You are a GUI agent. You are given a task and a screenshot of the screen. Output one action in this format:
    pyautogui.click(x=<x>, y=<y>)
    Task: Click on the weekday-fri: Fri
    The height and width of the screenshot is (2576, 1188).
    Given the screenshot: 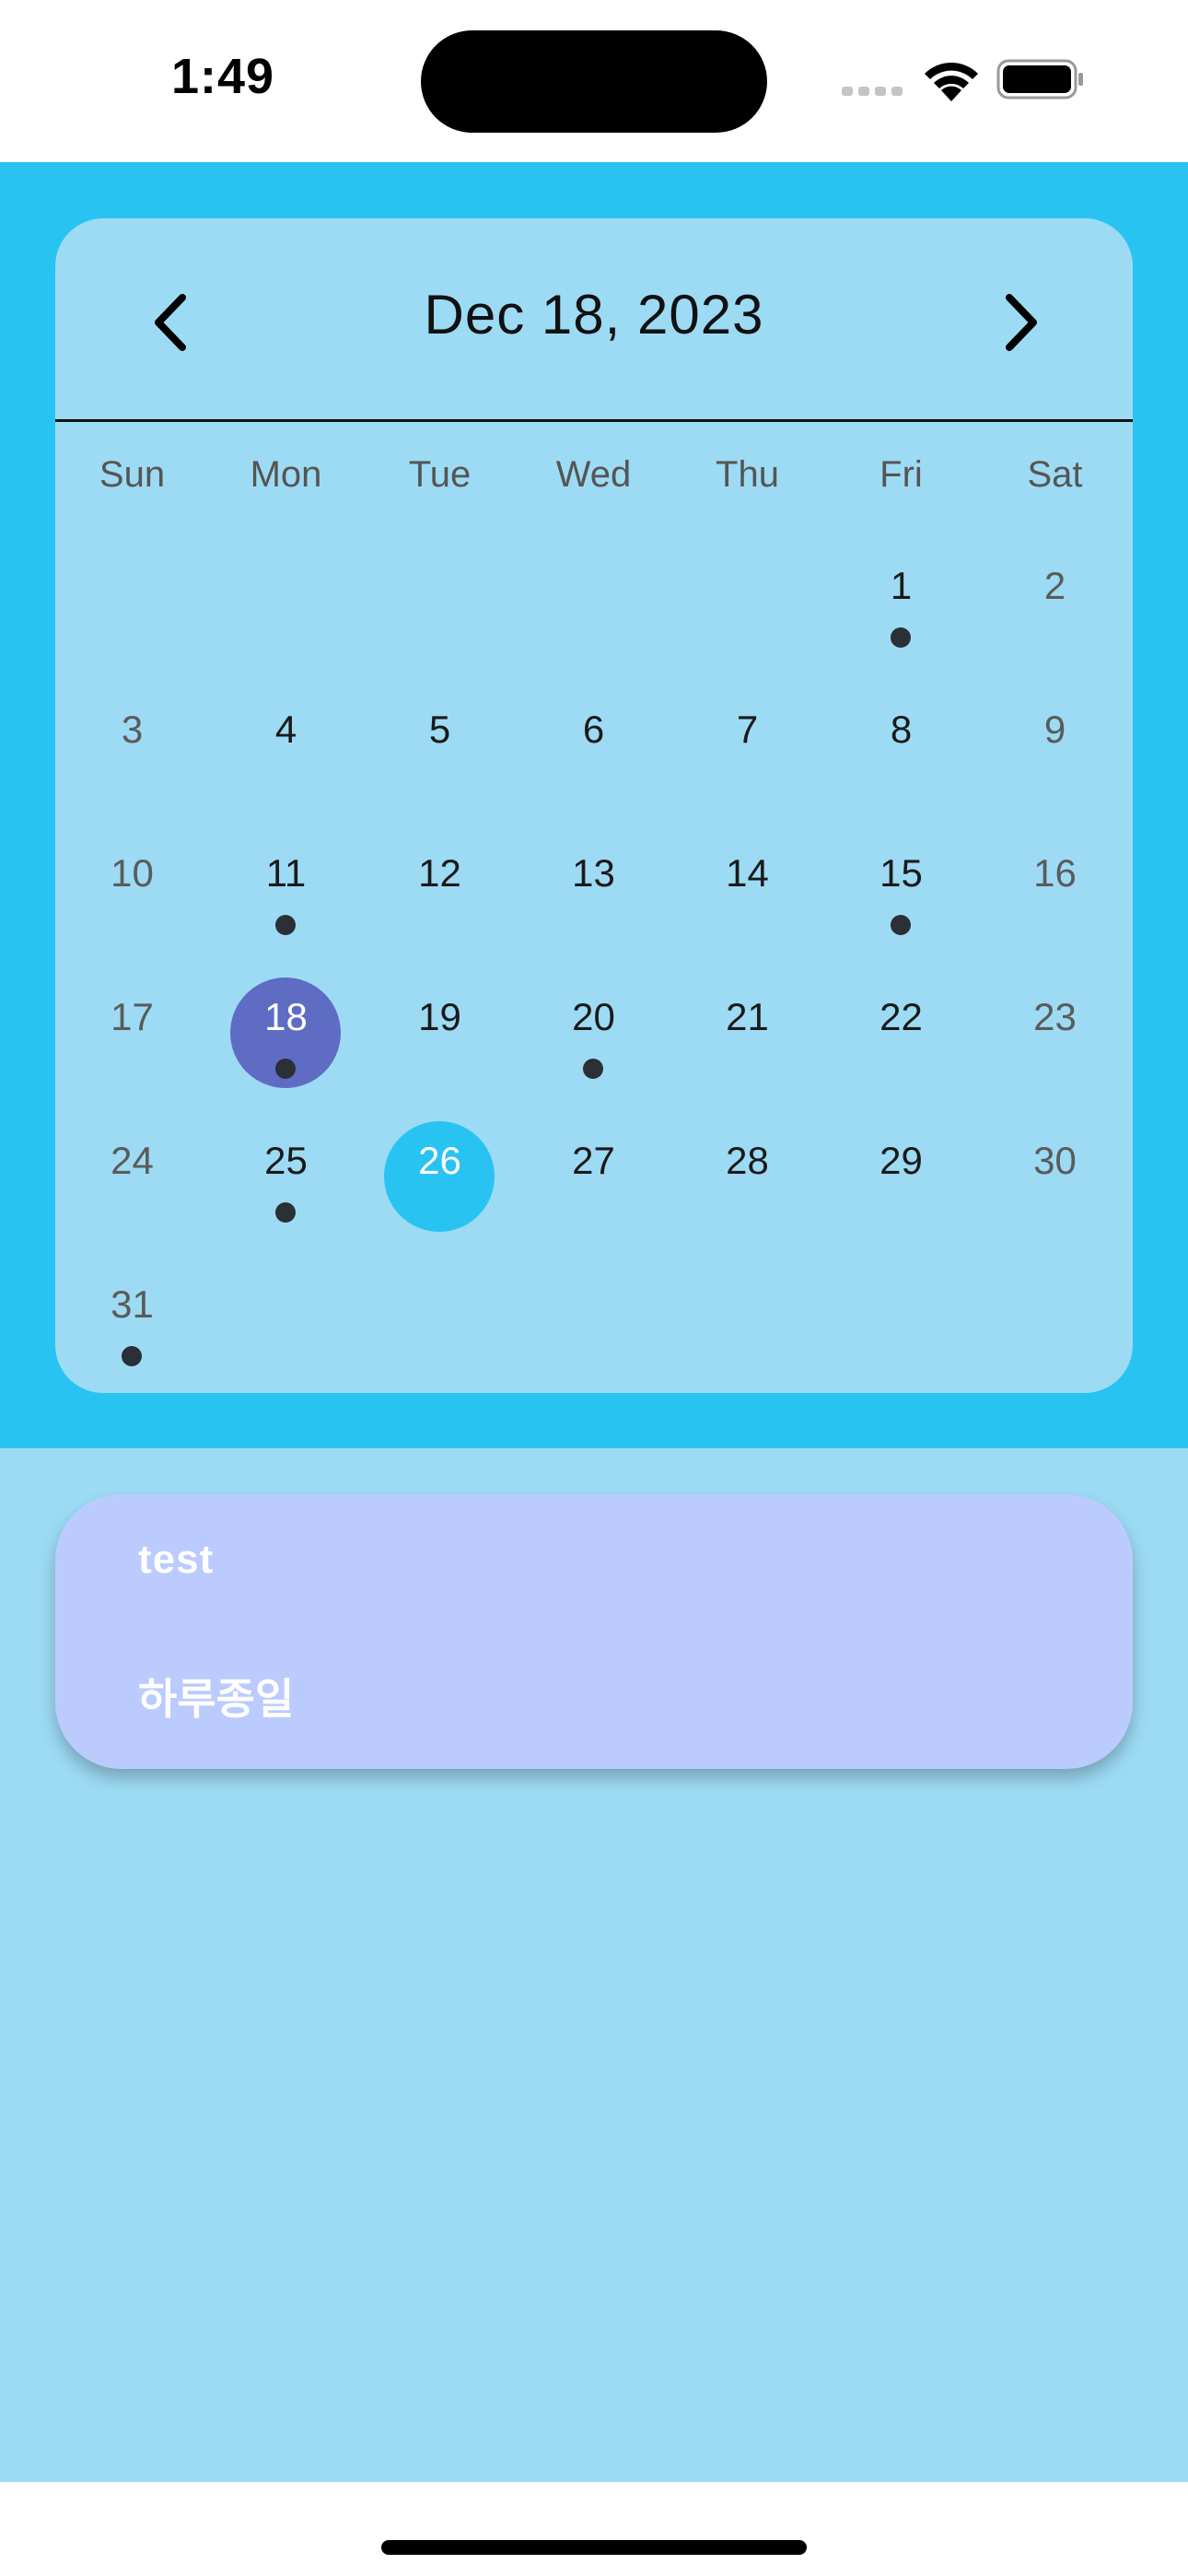 What is the action you would take?
    pyautogui.click(x=901, y=475)
    